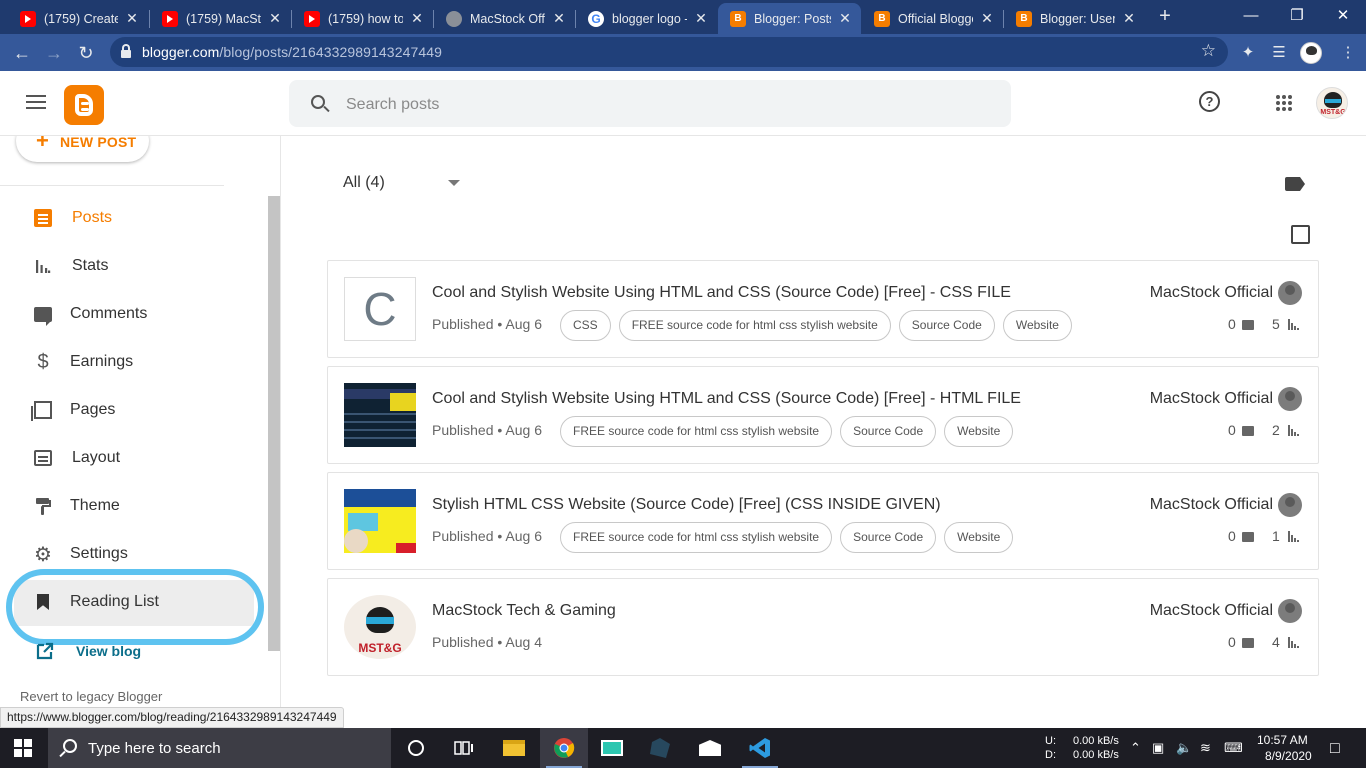 This screenshot has height=768, width=1366. What do you see at coordinates (760, 748) in the screenshot?
I see `vscode-icon` at bounding box center [760, 748].